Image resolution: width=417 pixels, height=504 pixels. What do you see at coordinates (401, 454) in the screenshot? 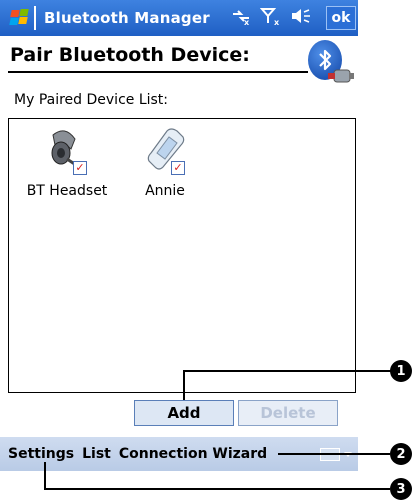
I see `callout-badge-2: 2` at bounding box center [401, 454].